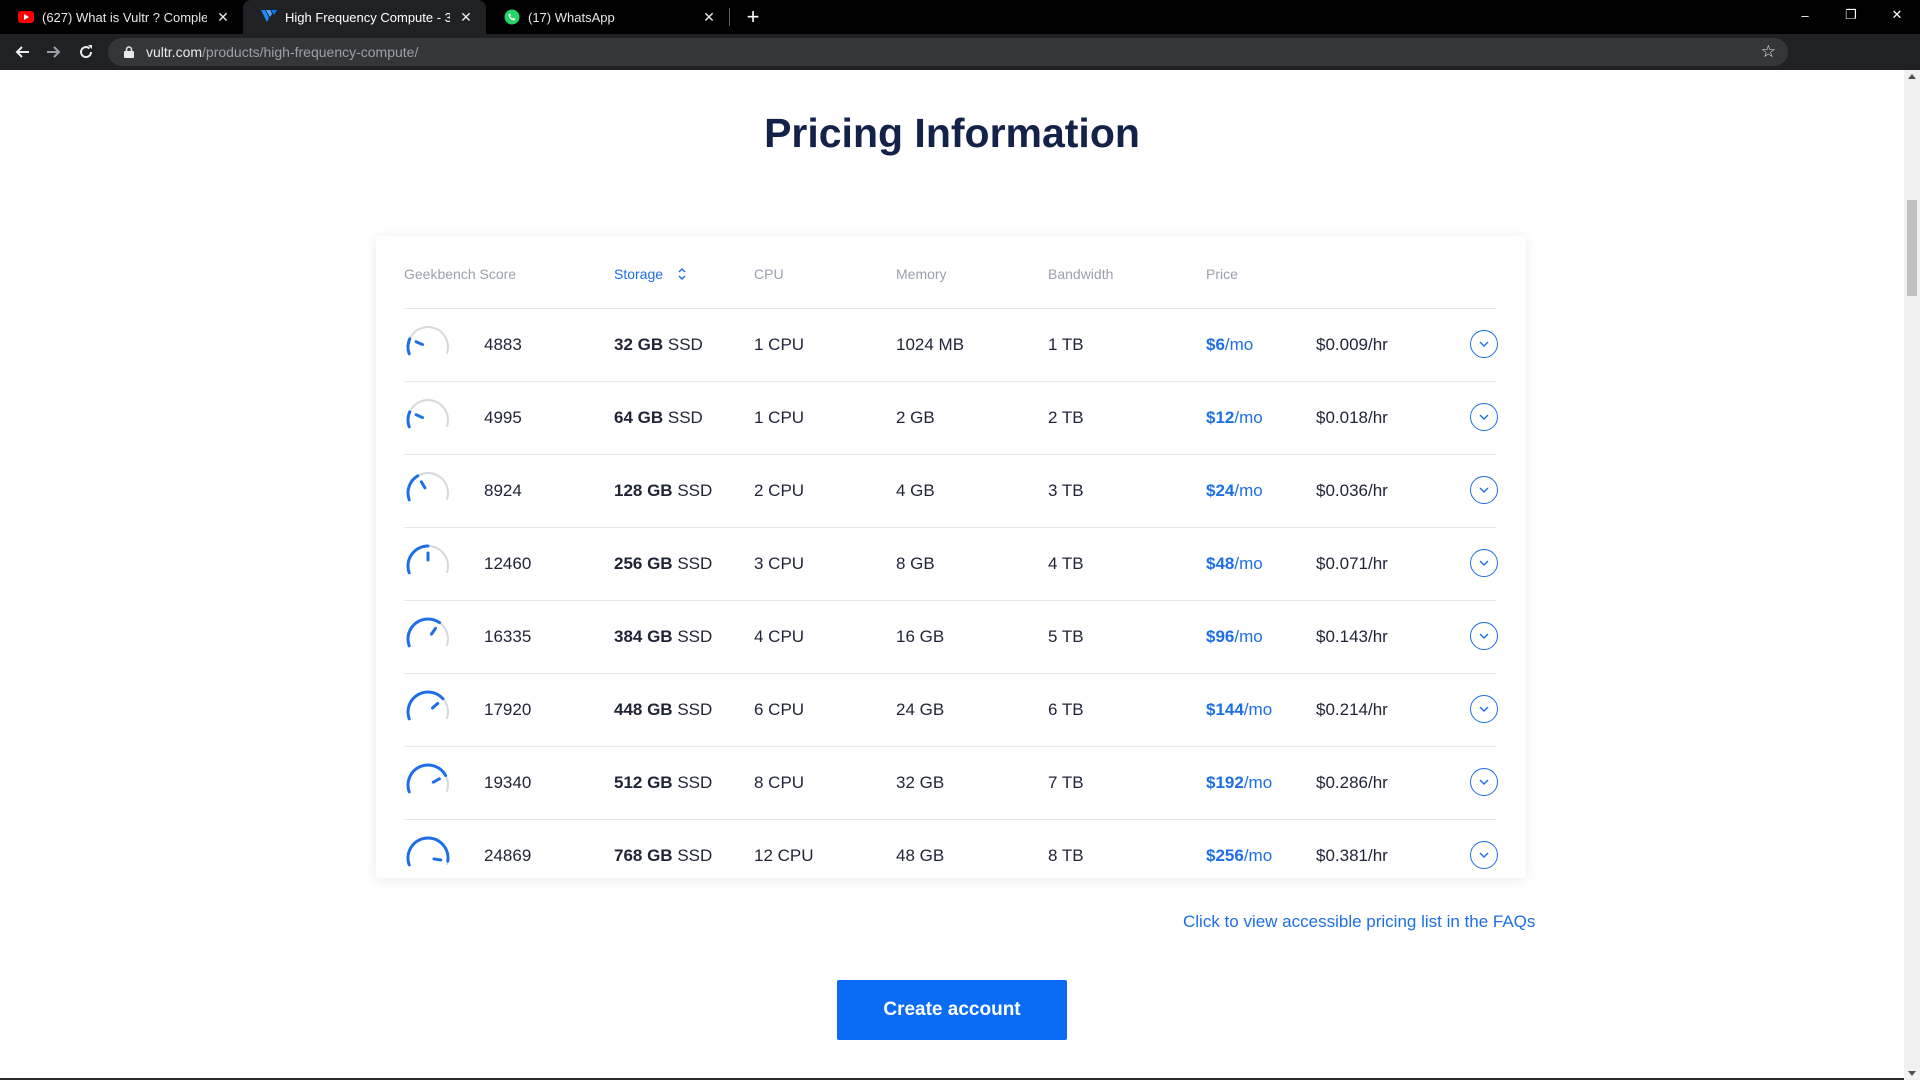 The image size is (1920, 1080). What do you see at coordinates (639, 344) in the screenshot?
I see `storage-size: 32 GB` at bounding box center [639, 344].